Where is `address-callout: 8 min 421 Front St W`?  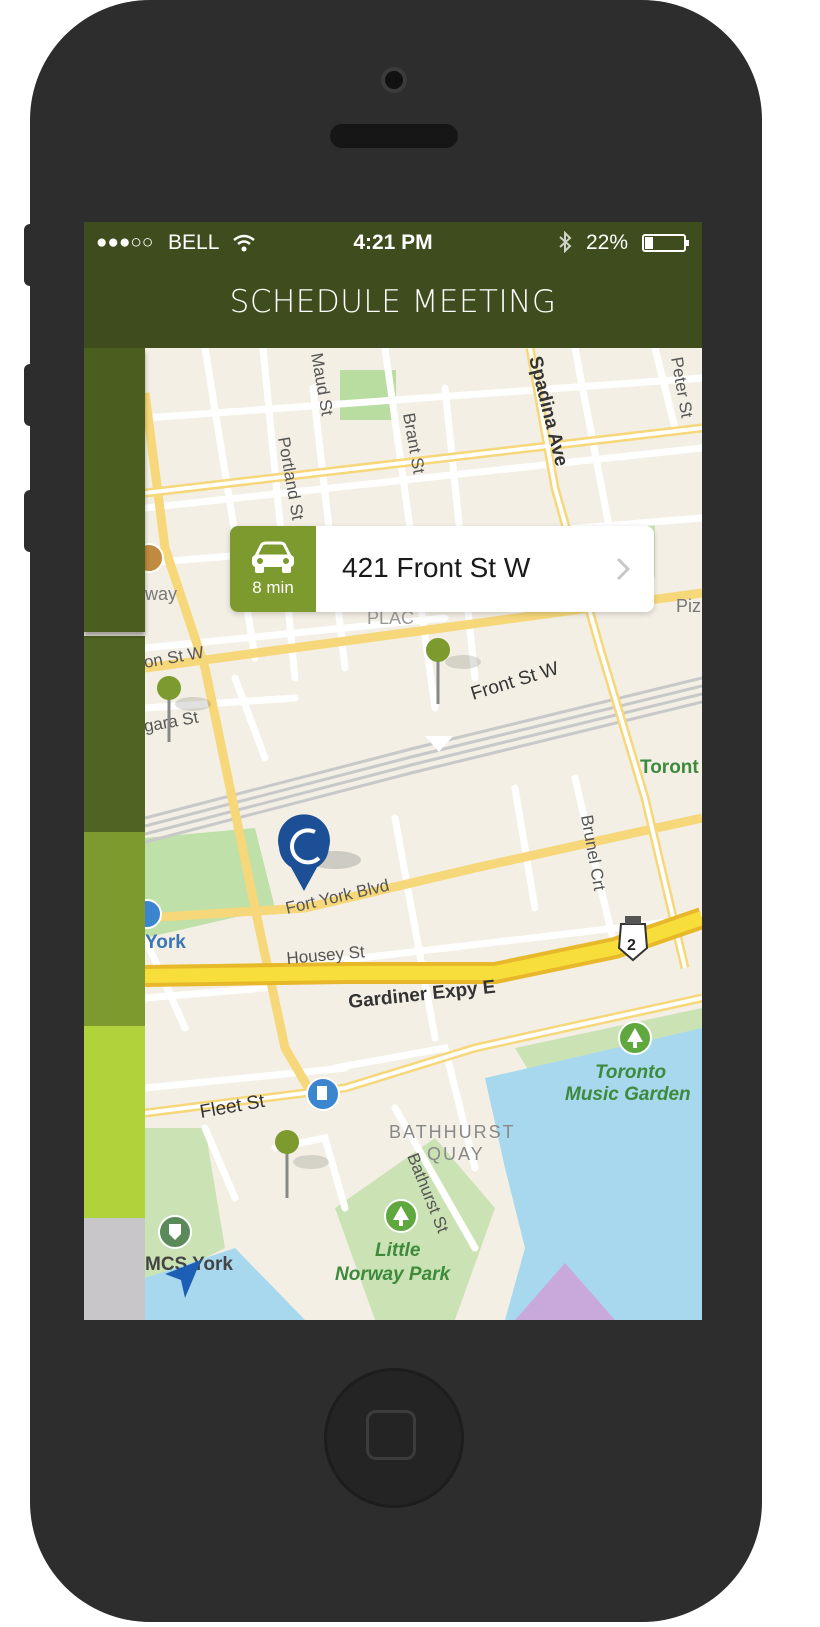
address-callout: 8 min 421 Front St W is located at coordinates (442, 569).